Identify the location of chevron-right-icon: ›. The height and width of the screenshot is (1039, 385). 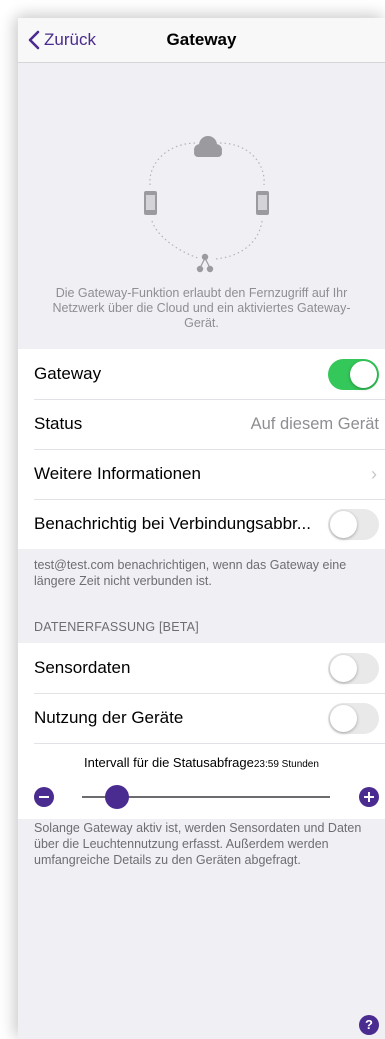
(374, 473).